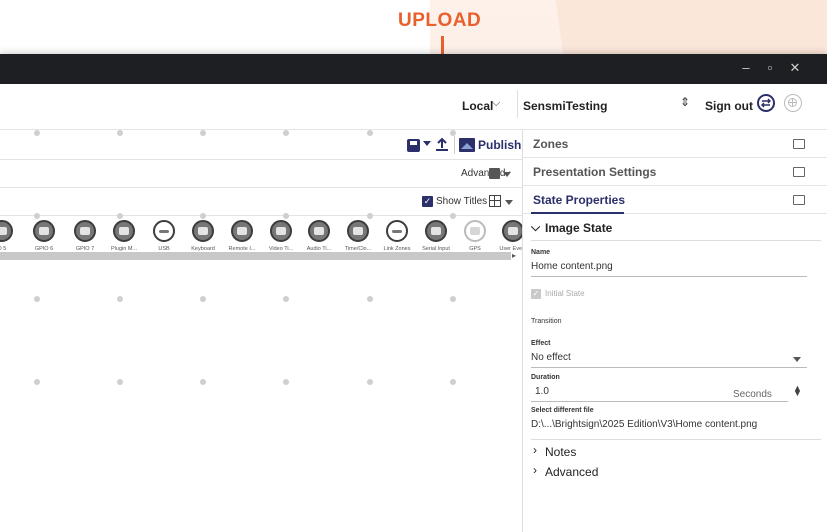 The image size is (827, 532). What do you see at coordinates (542, 391) in the screenshot?
I see `duration-field: 1.0` at bounding box center [542, 391].